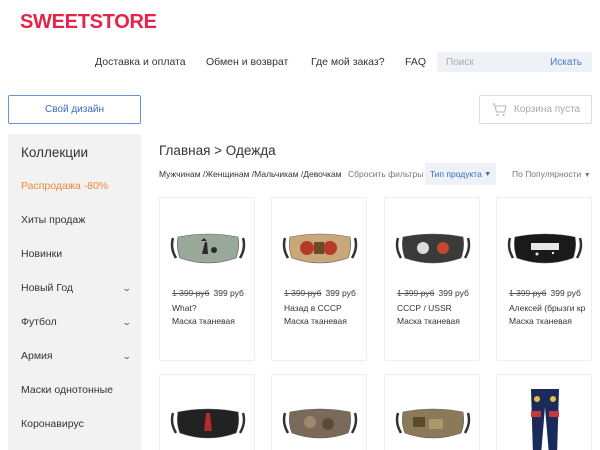 This screenshot has width=600, height=450. I want to click on sidebar-title: Коллекции, so click(55, 152).